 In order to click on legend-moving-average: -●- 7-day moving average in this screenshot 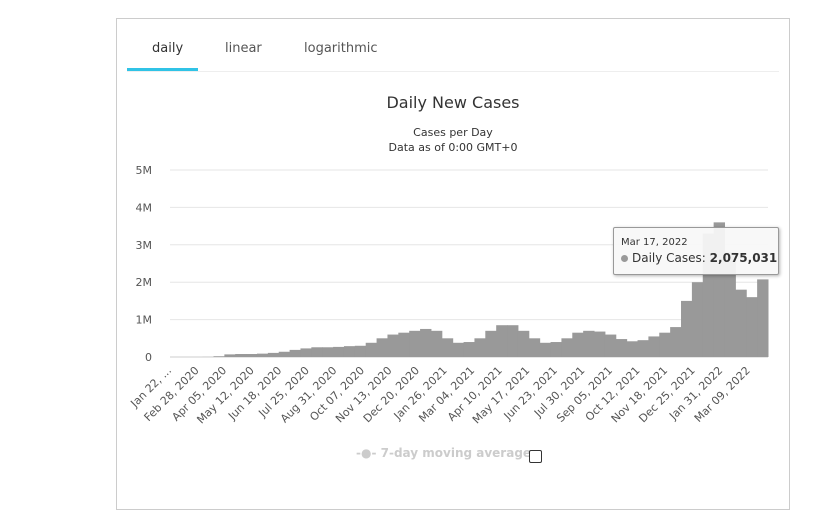, I will do `click(443, 453)`.